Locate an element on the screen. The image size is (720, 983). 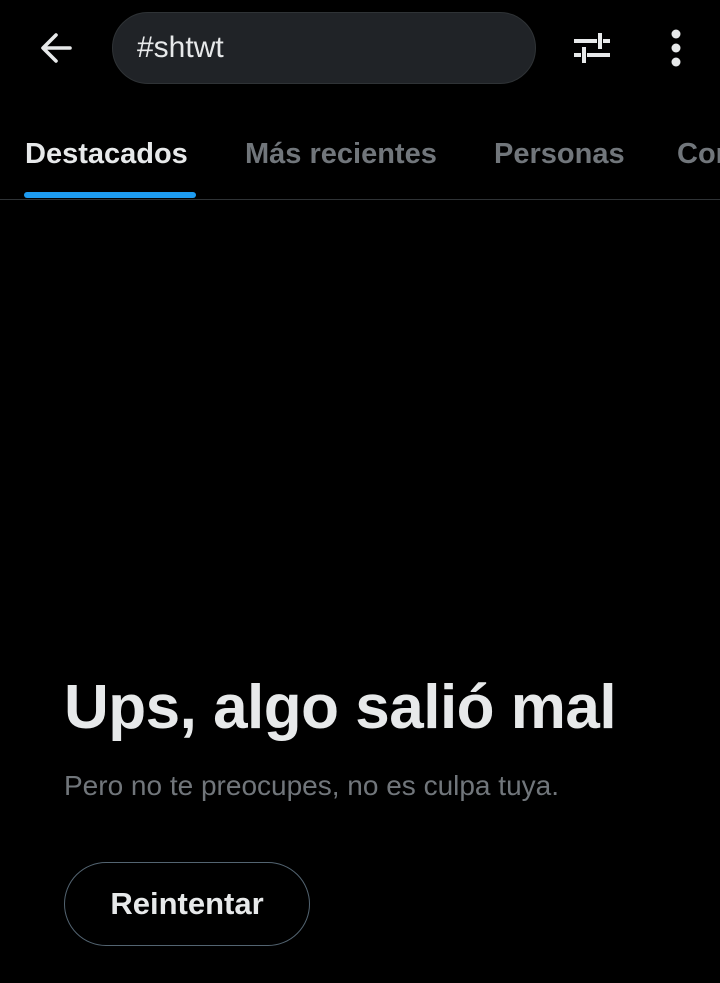
search-filters-button is located at coordinates (592, 48).